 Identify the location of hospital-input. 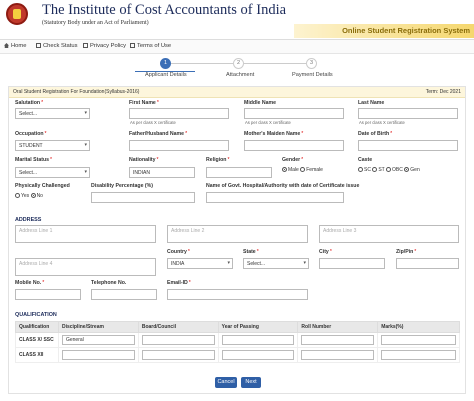
(275, 197).